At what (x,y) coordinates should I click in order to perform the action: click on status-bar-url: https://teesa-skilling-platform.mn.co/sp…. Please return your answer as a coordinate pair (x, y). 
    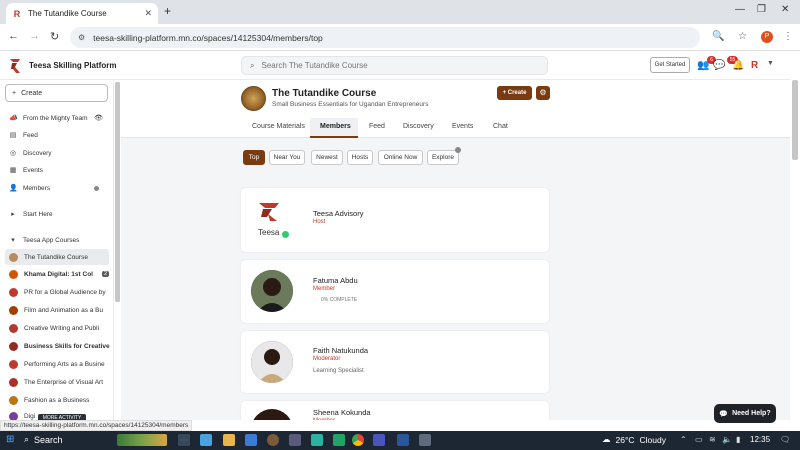
    Looking at the image, I should click on (96, 425).